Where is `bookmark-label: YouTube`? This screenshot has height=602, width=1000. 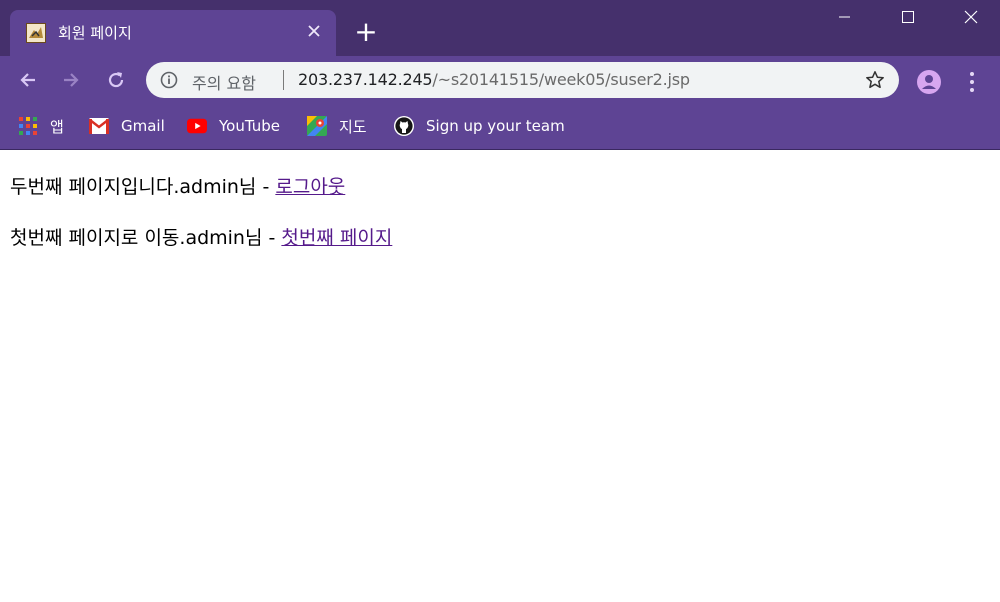
bookmark-label: YouTube is located at coordinates (249, 126).